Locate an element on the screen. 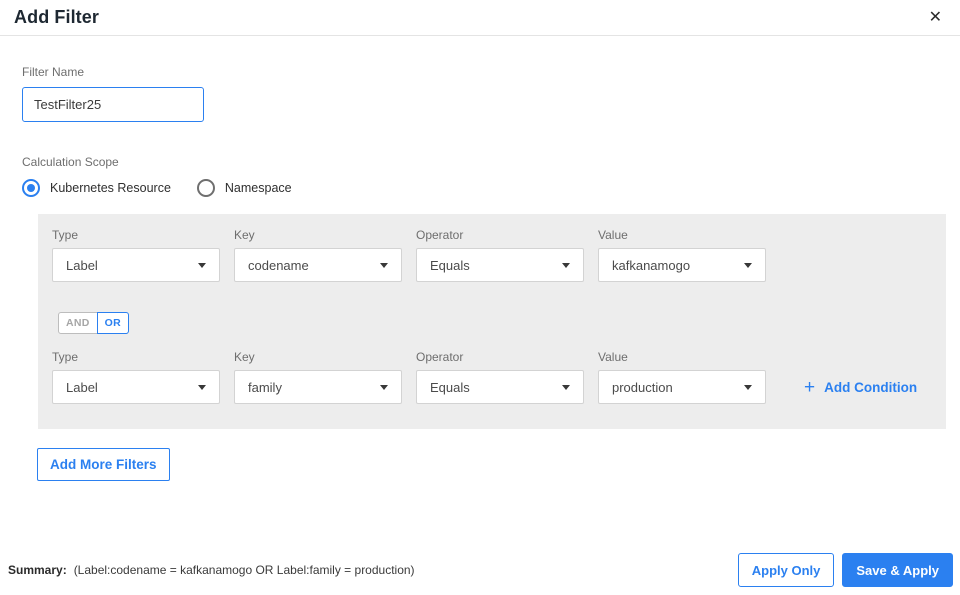 This screenshot has height=595, width=960. filter-name-input is located at coordinates (113, 104).